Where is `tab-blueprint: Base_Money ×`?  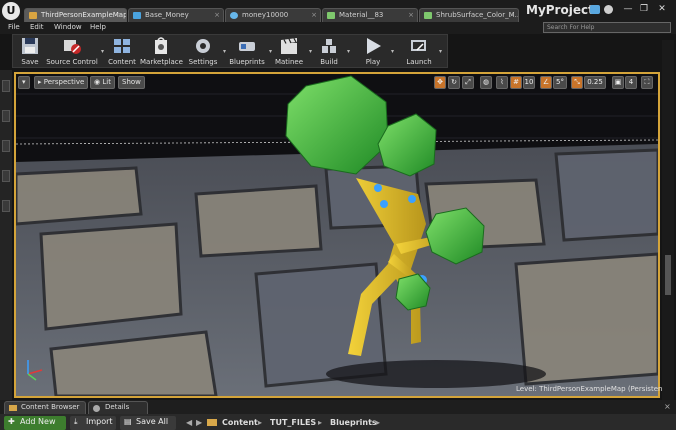 tab-blueprint: Base_Money × is located at coordinates (176, 15).